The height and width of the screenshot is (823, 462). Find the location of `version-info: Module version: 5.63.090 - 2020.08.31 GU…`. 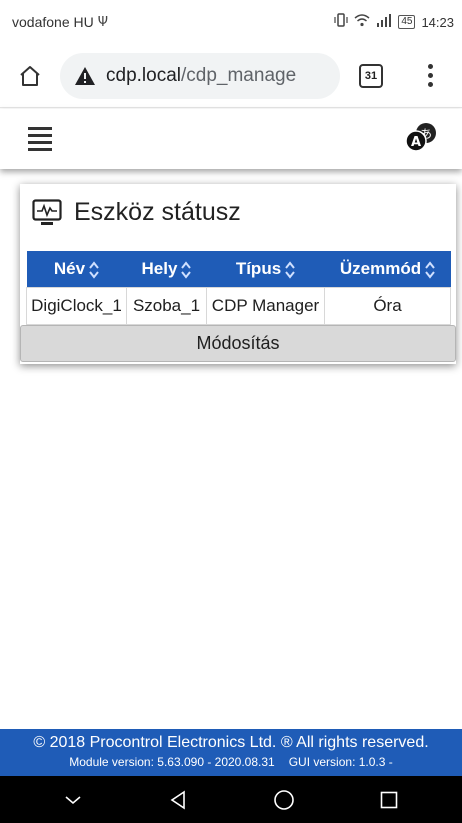

version-info: Module version: 5.63.090 - 2020.08.31 GU… is located at coordinates (231, 762).